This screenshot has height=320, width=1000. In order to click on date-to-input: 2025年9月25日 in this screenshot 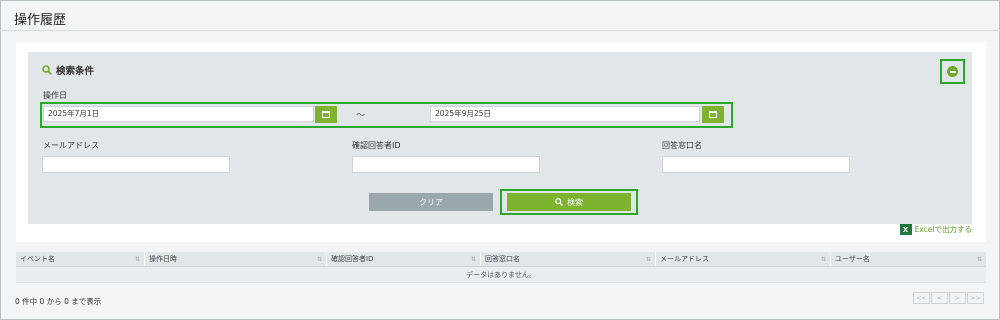, I will do `click(565, 114)`.